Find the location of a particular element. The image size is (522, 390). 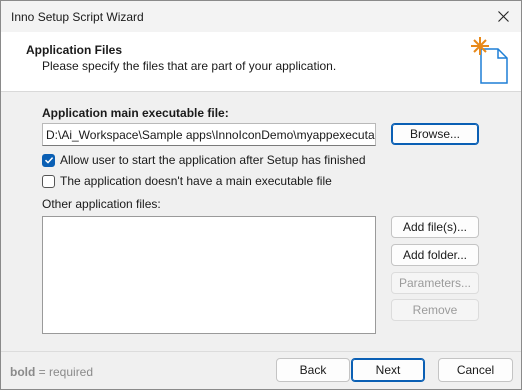

footer-divider is located at coordinates (261, 351).